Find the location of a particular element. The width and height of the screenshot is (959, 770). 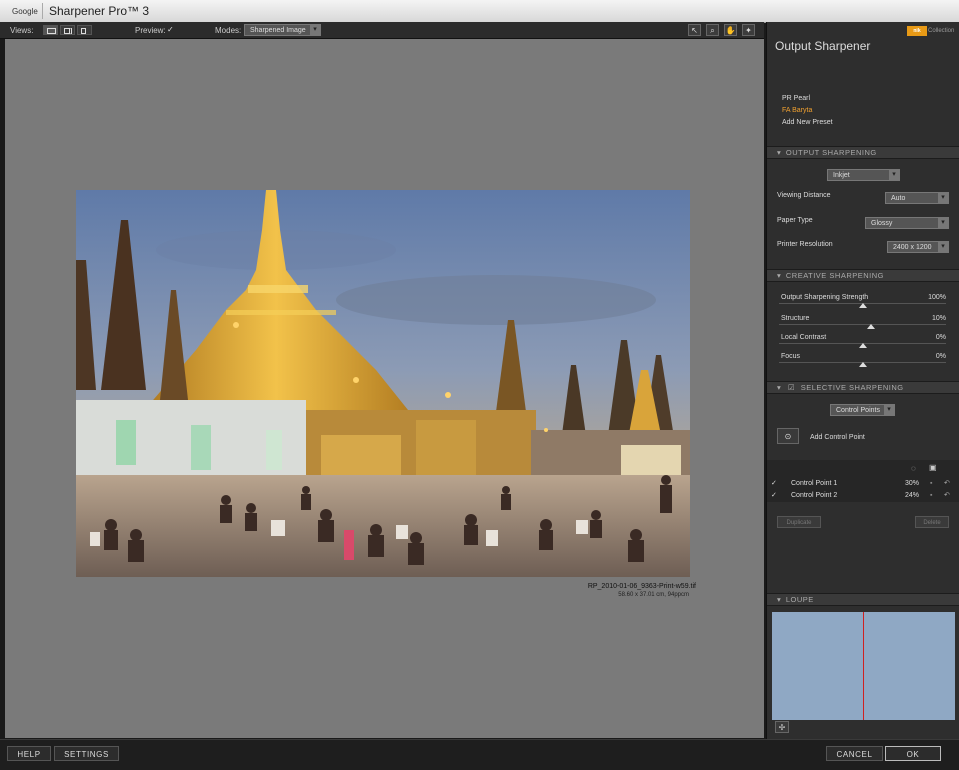

split-view-button is located at coordinates (67, 30).